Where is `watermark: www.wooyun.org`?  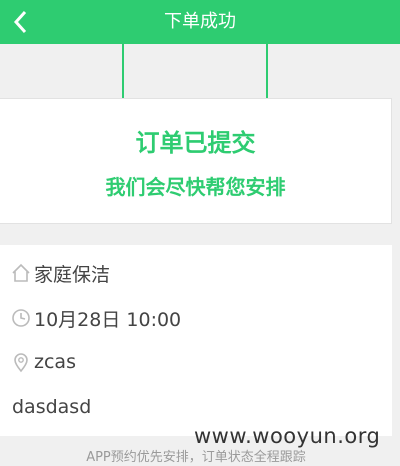
watermark: www.wooyun.org is located at coordinates (287, 436).